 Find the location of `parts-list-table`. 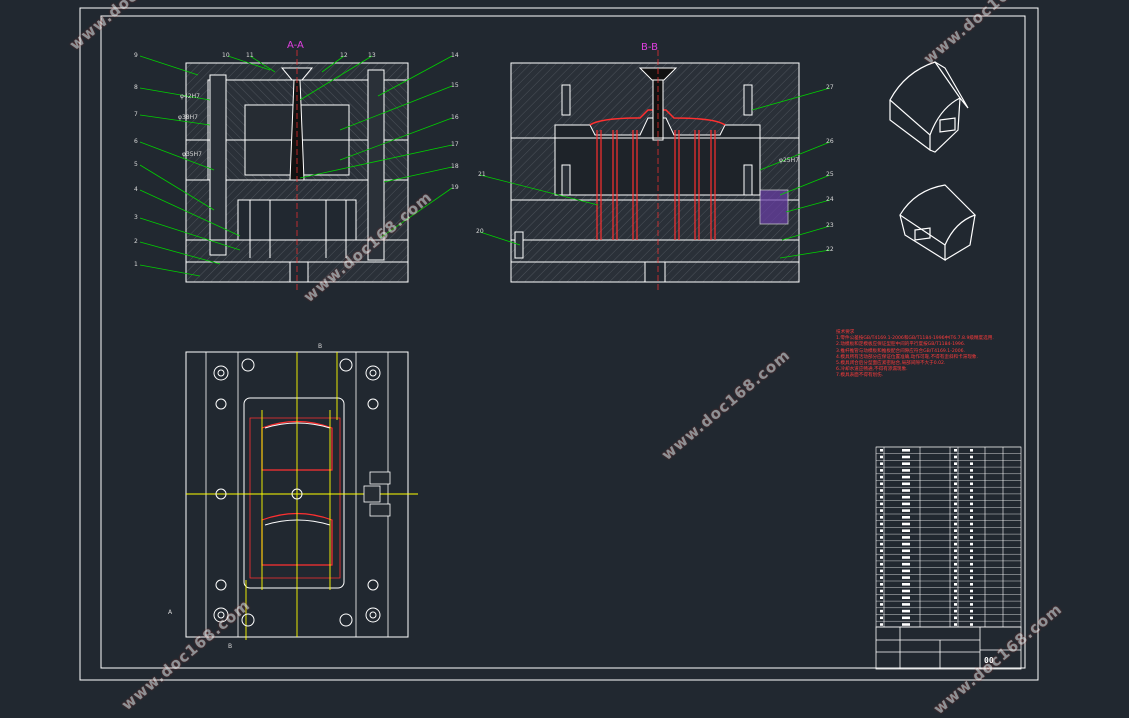

parts-list-table is located at coordinates (948, 537).